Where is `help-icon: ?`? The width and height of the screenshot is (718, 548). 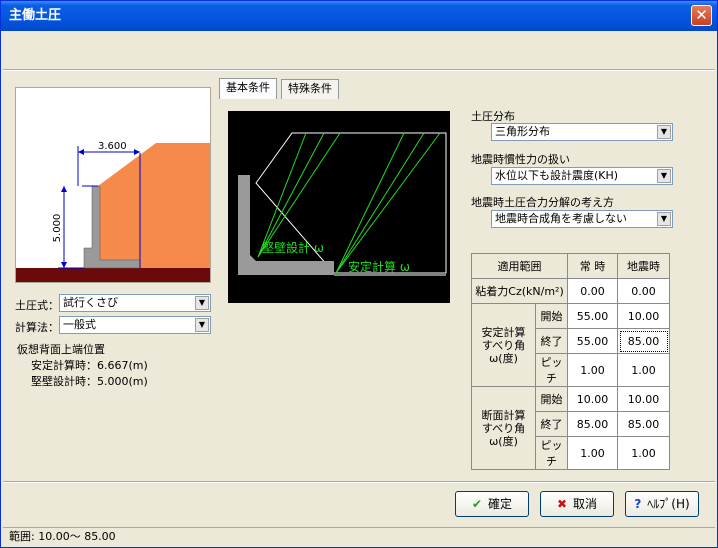
help-icon: ? is located at coordinates (638, 504).